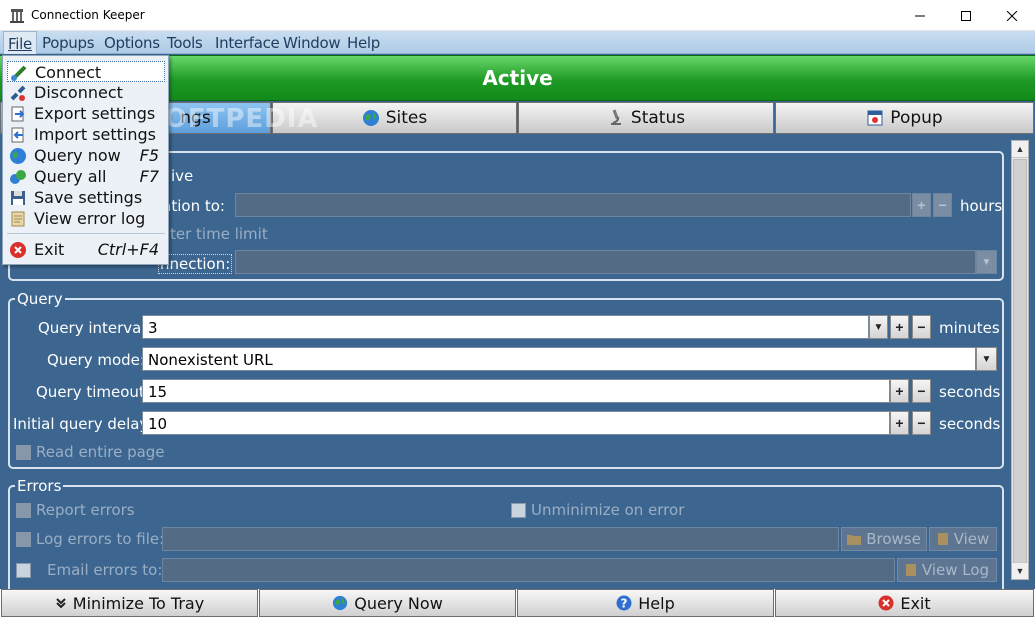 The image size is (1035, 617). Describe the element at coordinates (23, 570) in the screenshot. I see `email-errors-checkbox` at that location.